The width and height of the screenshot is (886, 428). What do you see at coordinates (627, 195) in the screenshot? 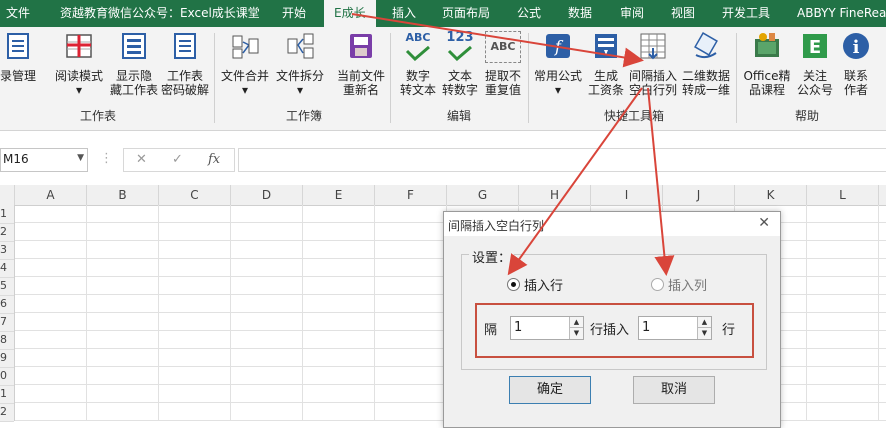
I see `column-header-i: I` at bounding box center [627, 195].